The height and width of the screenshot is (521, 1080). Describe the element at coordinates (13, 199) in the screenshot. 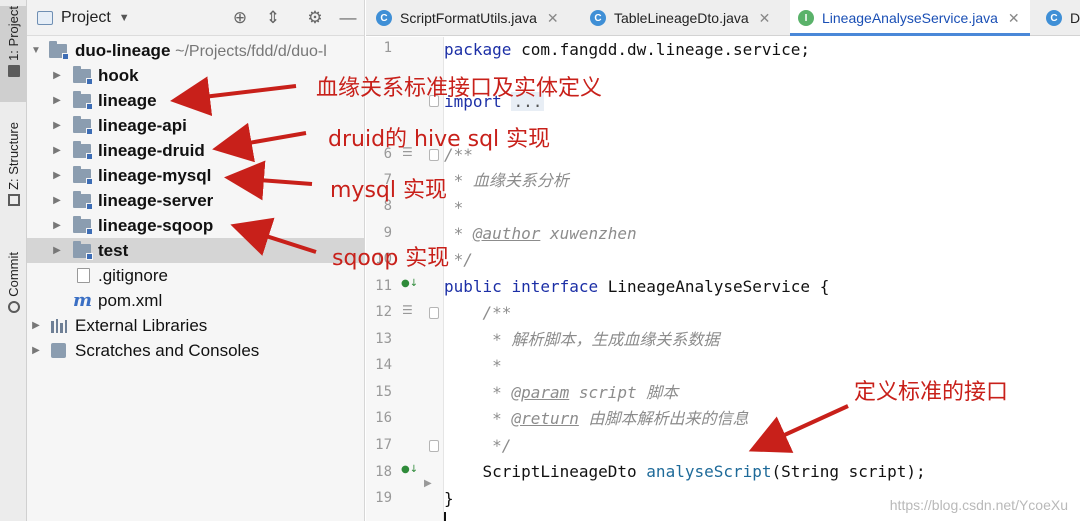

I see `structure-icon` at that location.